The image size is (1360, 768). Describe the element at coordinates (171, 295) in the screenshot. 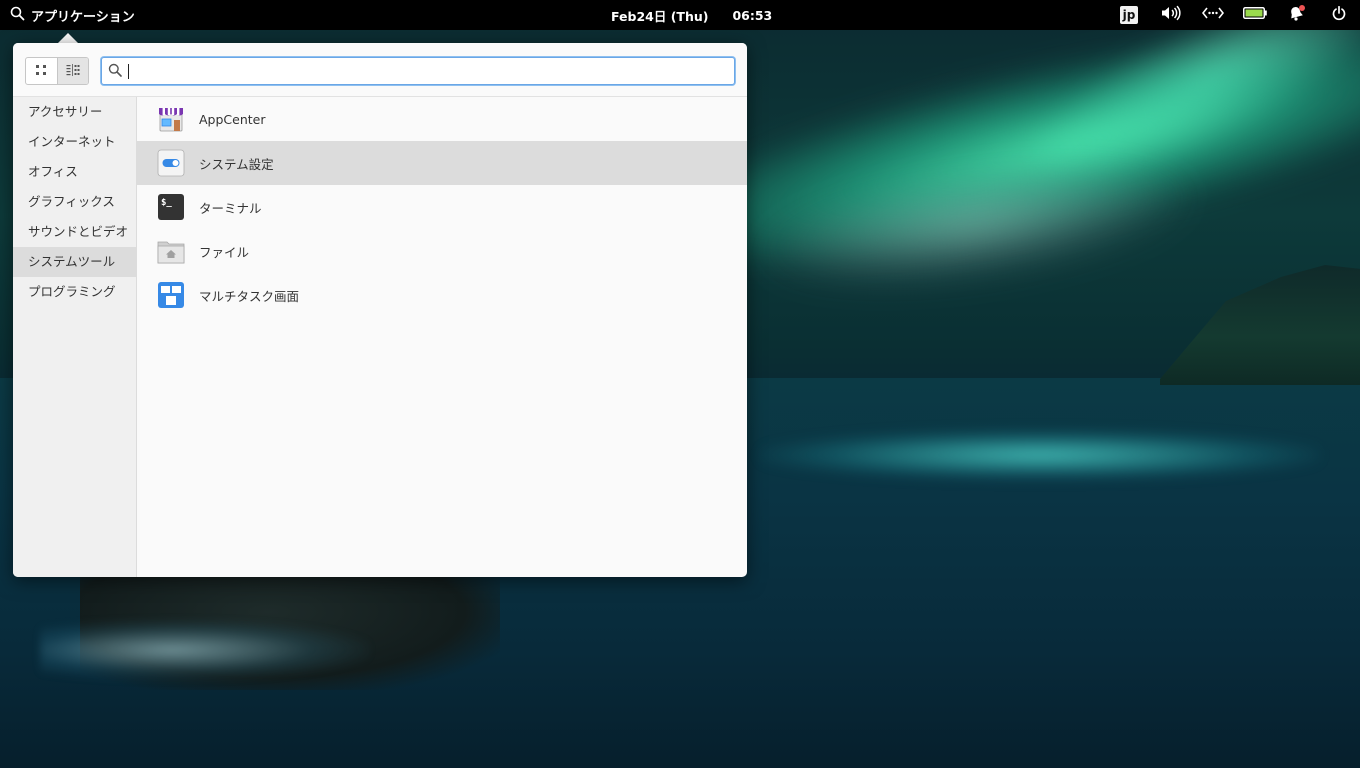

I see `multitasking-icon` at that location.